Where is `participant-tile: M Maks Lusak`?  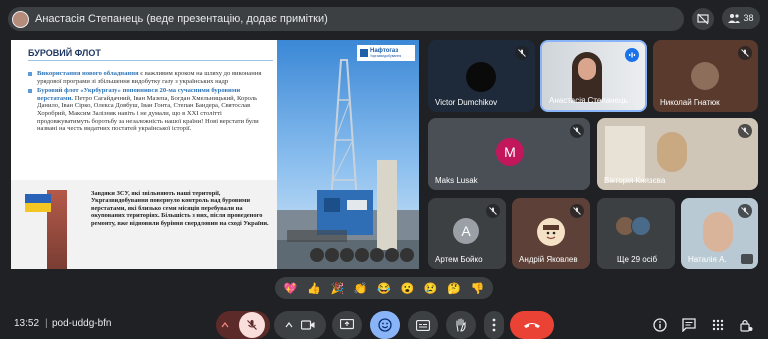
participant-tile: M Maks Lusak is located at coordinates (509, 154).